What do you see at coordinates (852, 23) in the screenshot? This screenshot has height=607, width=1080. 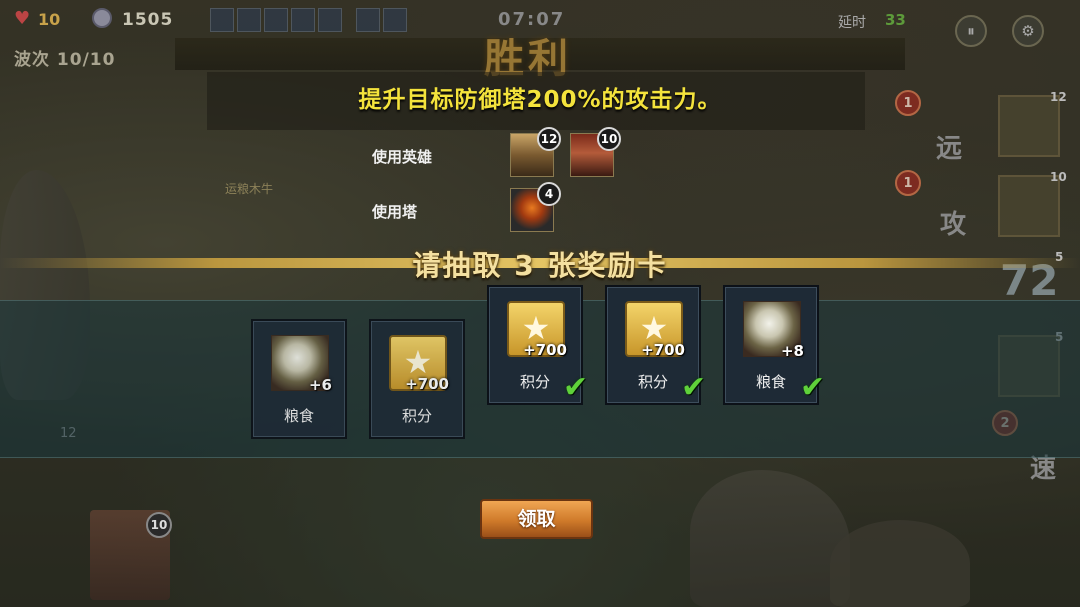 I see `delay-label: 延时` at bounding box center [852, 23].